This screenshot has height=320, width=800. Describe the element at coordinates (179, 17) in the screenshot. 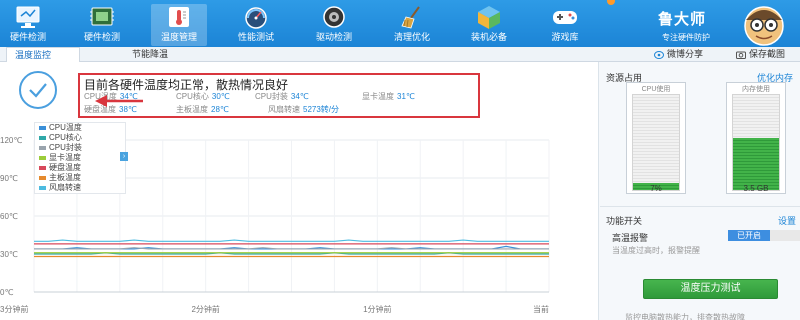

I see `thermometer-icon` at that location.